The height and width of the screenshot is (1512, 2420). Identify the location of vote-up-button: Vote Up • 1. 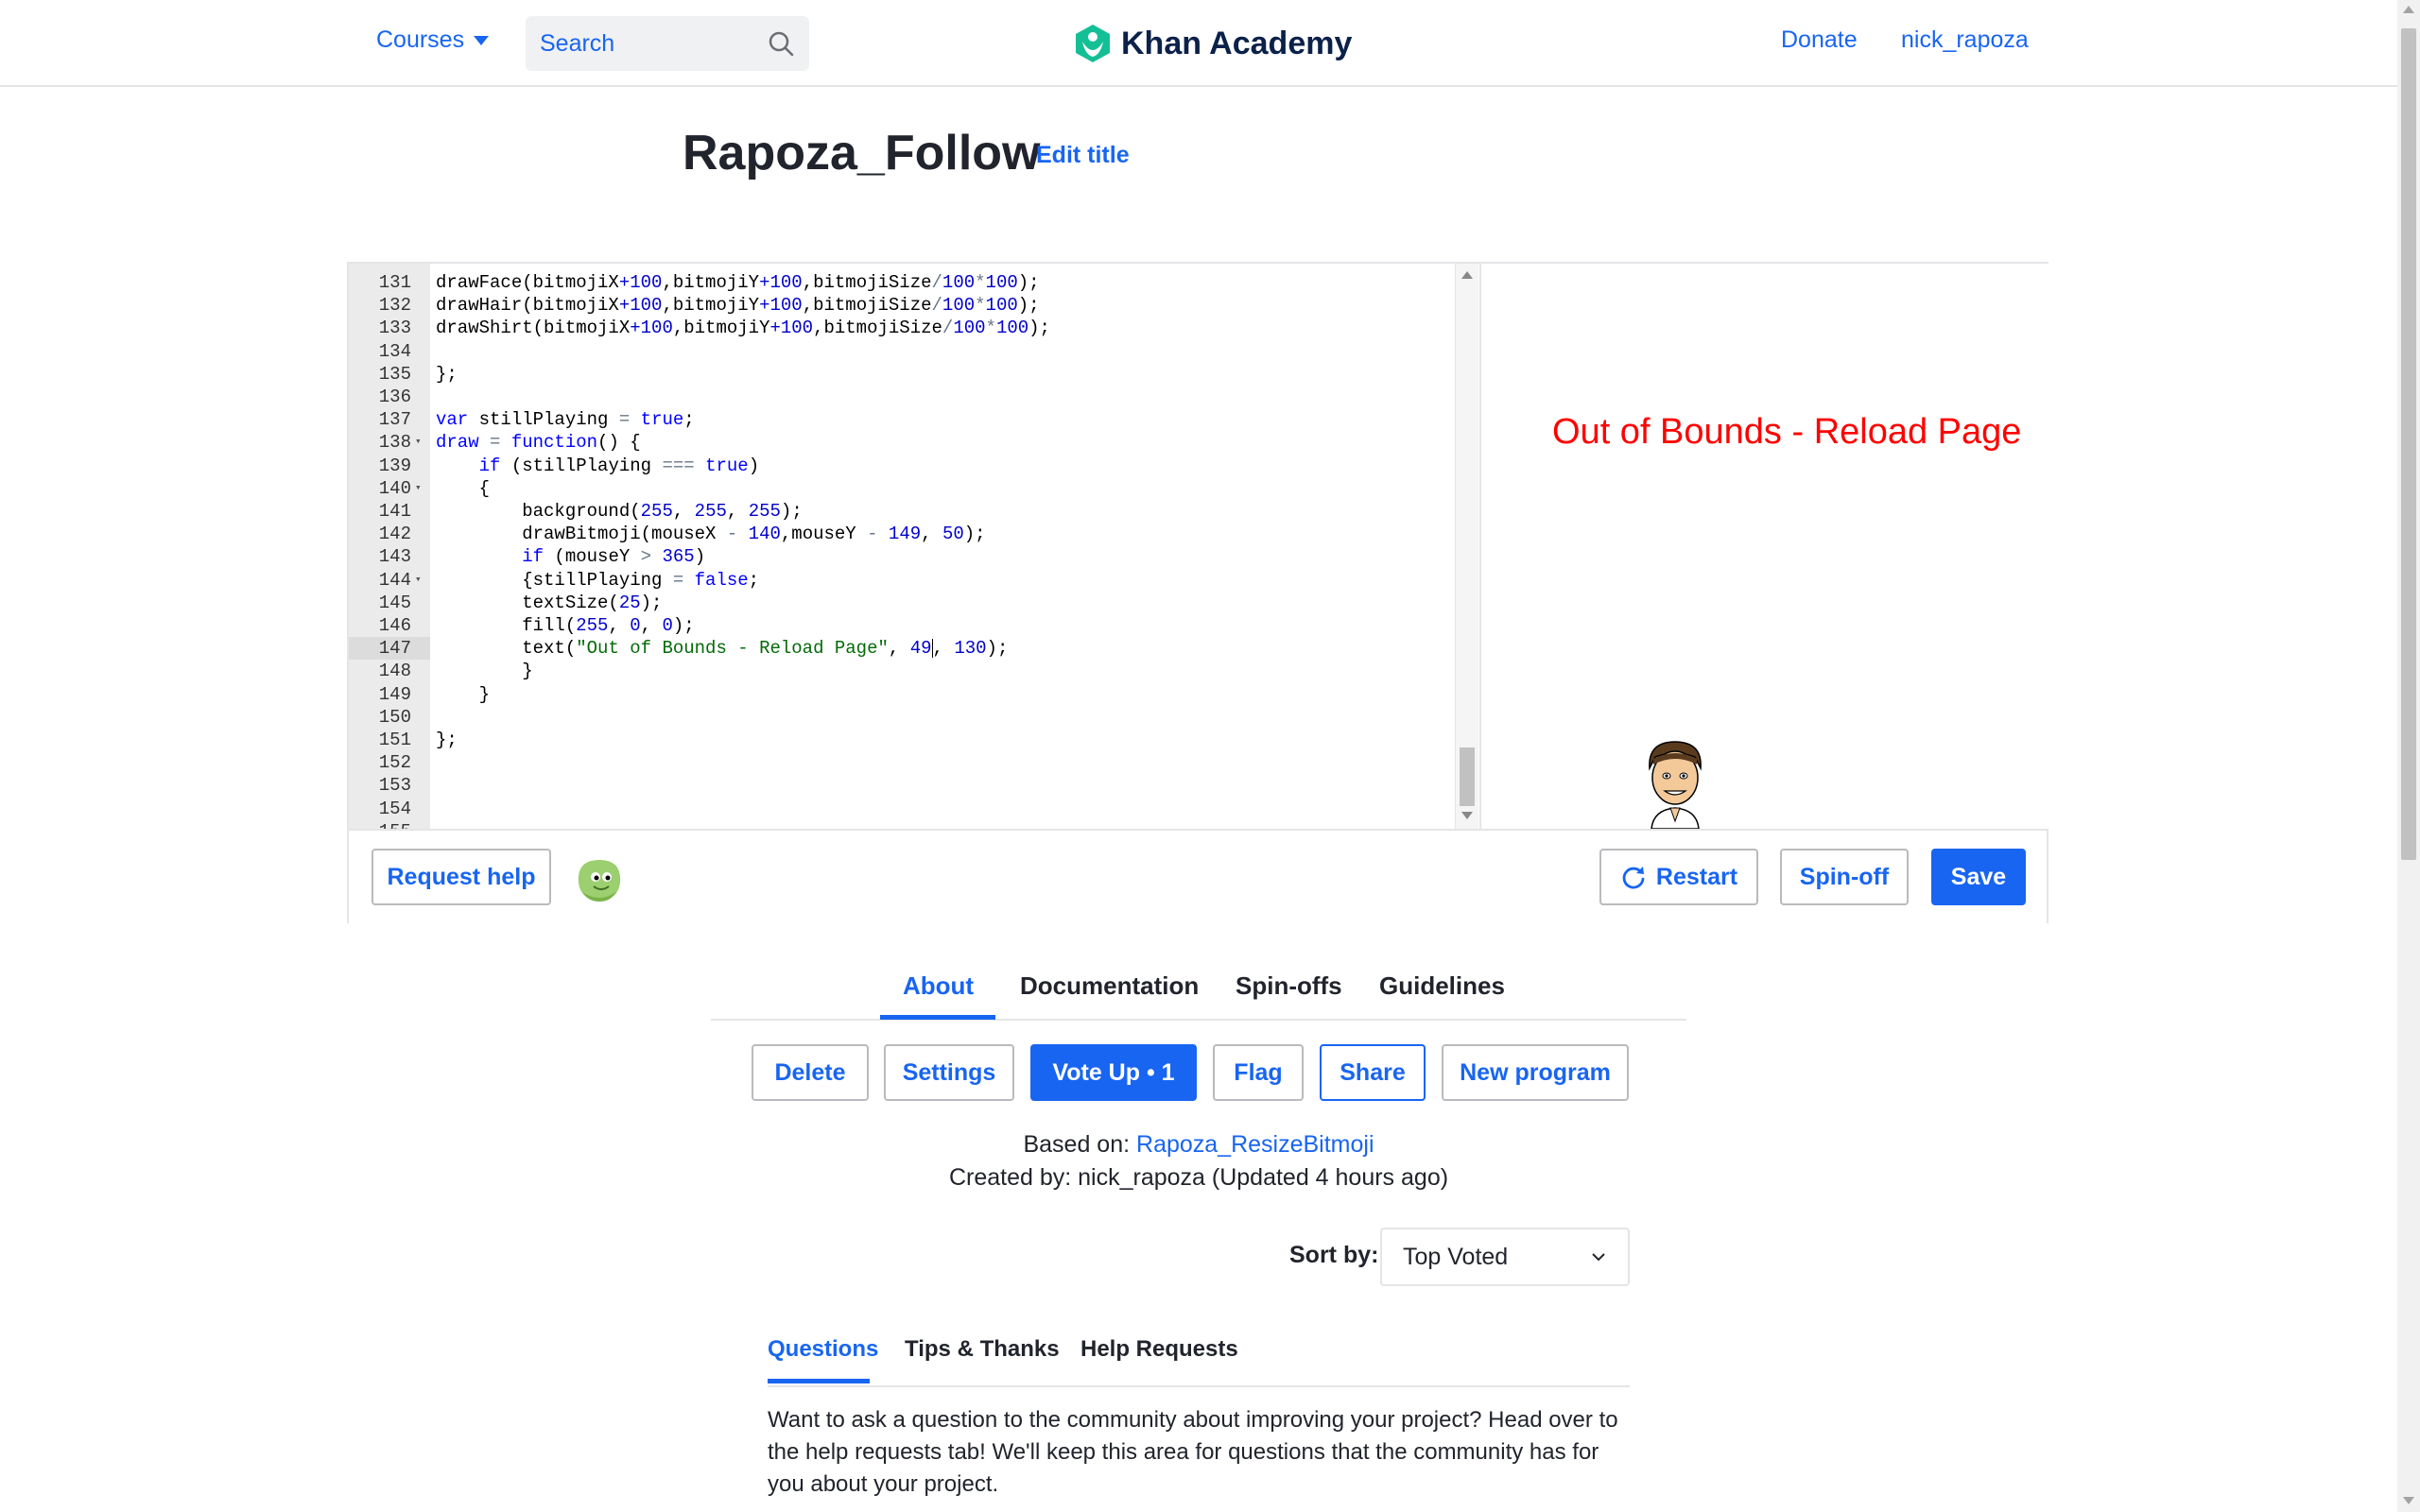
(1113, 1072).